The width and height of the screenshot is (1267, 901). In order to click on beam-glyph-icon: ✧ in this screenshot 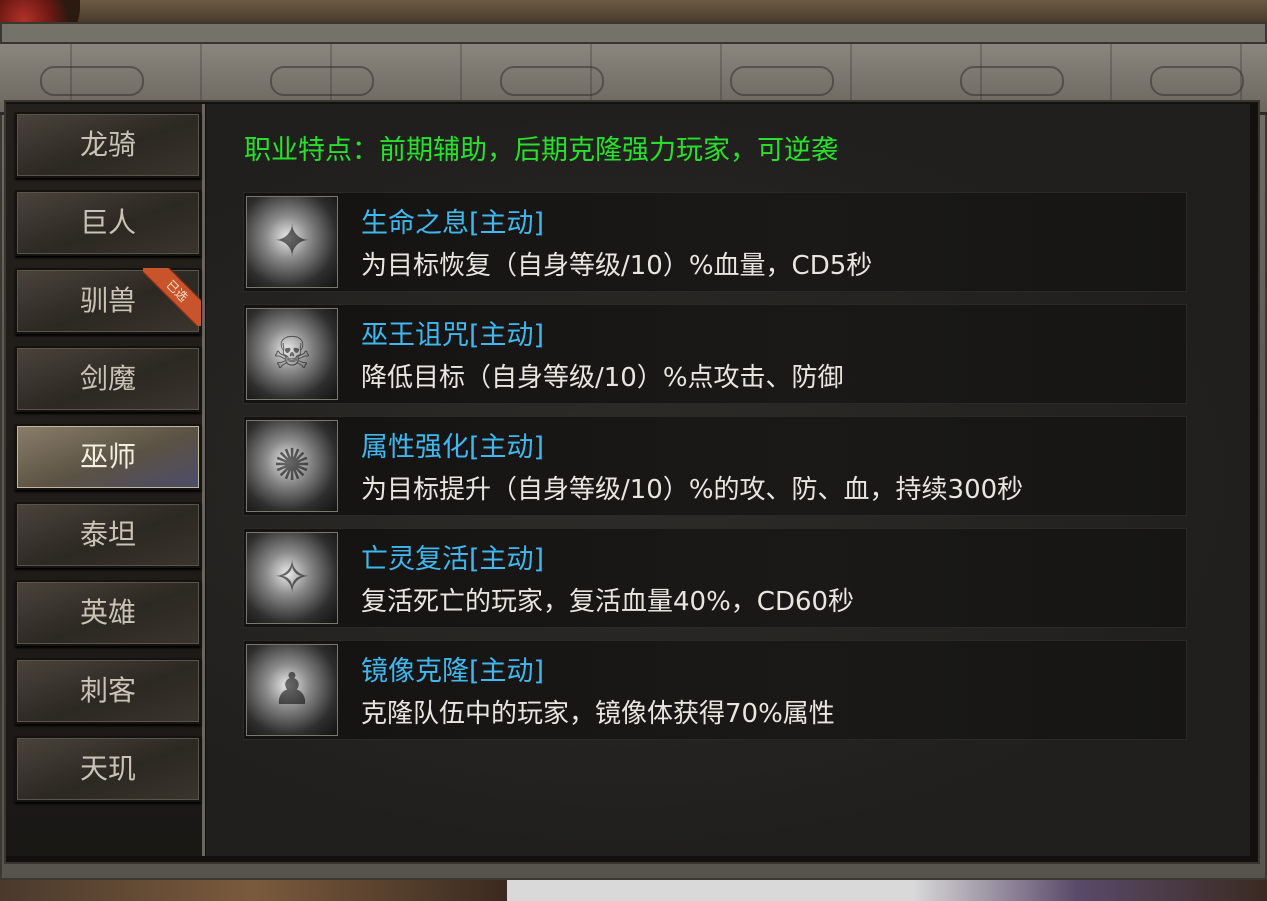, I will do `click(292, 577)`.